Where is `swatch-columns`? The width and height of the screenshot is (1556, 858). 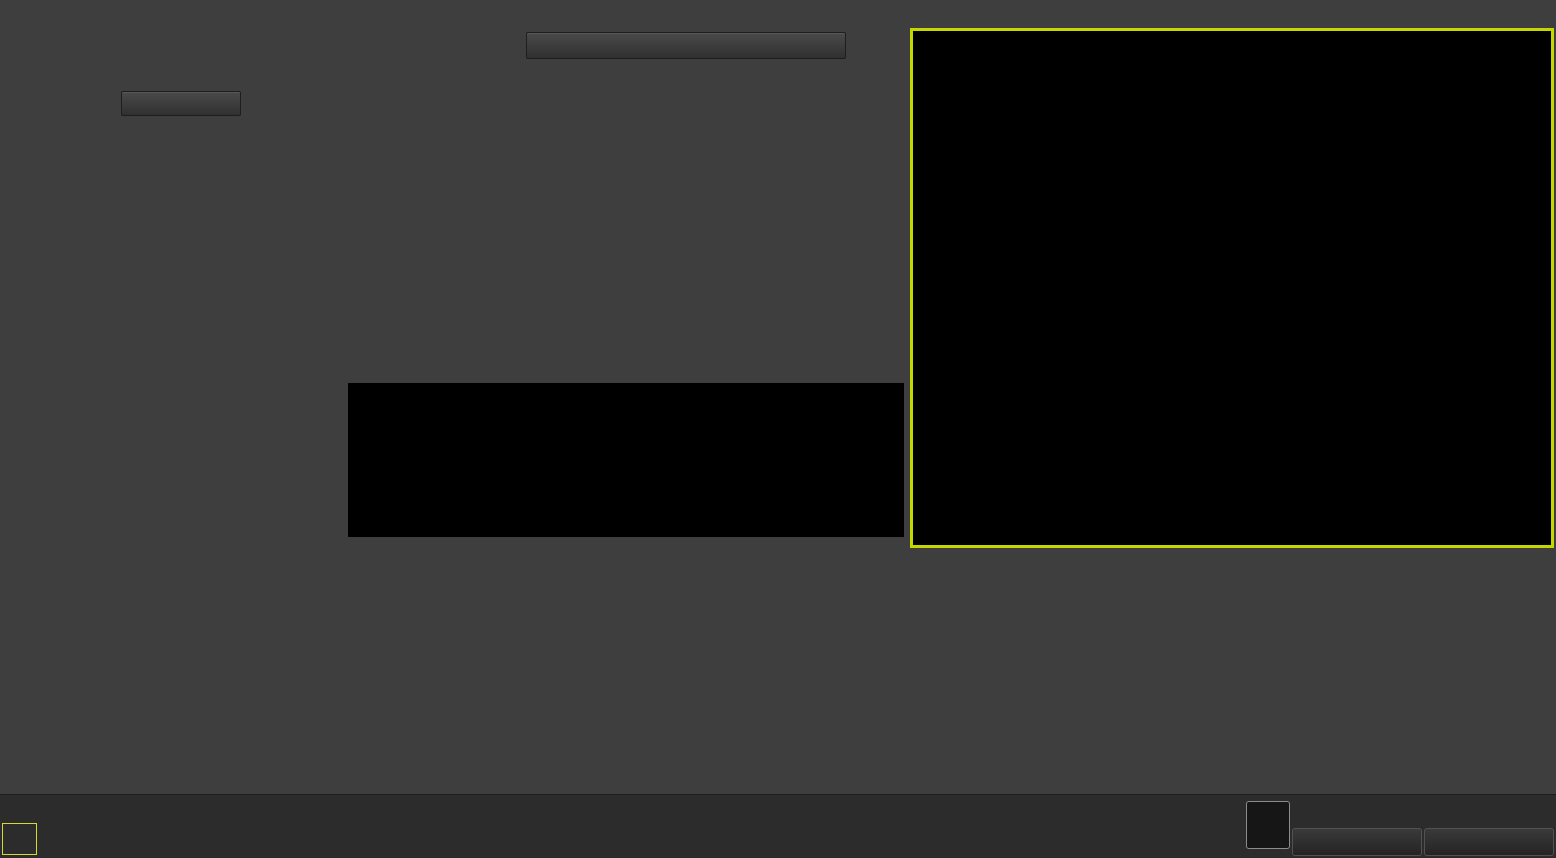 swatch-columns is located at coordinates (626, 460).